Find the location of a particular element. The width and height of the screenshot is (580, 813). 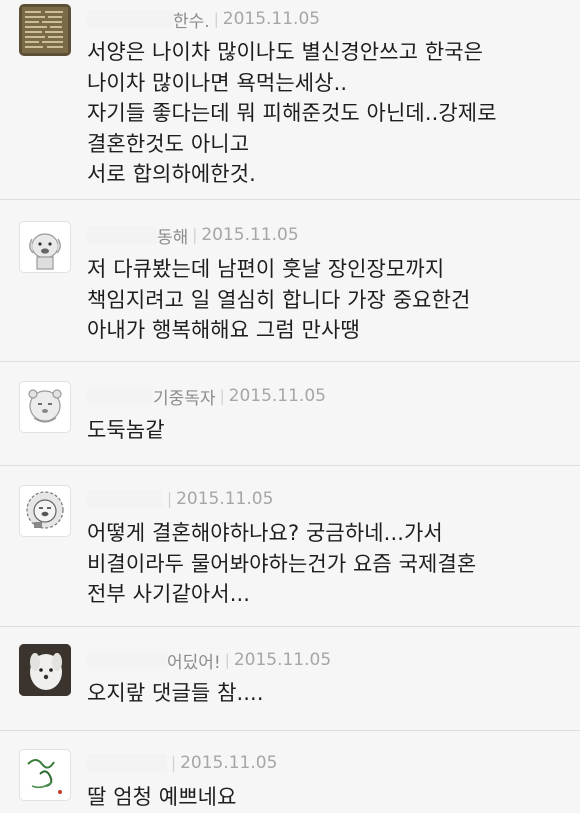

comment-meta: 기중독자 | 2015.11.05 is located at coordinates (206, 396).